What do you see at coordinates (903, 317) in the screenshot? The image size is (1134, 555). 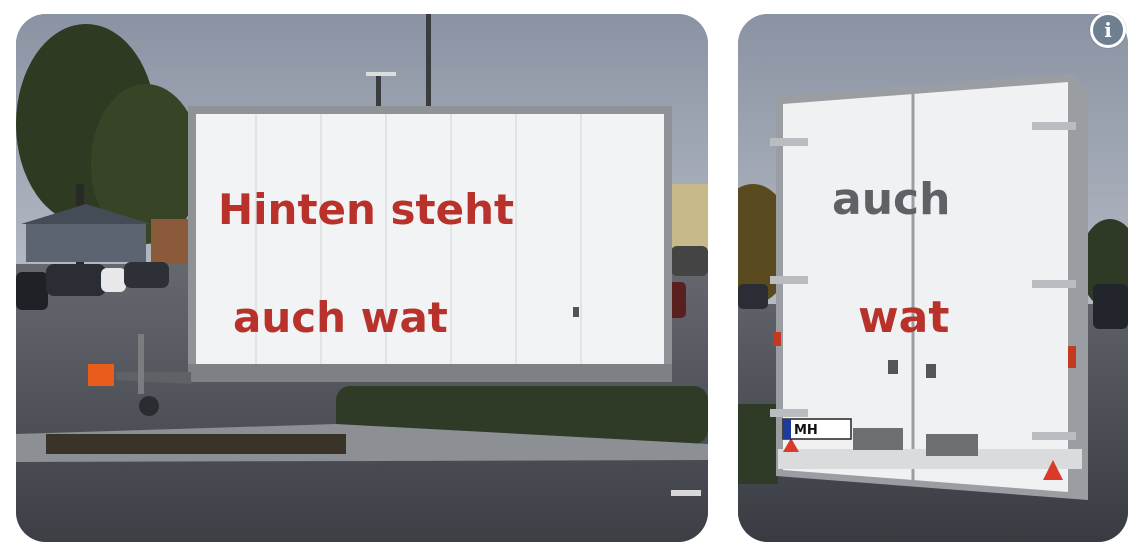 I see `trailer-text-line-2: wat` at bounding box center [903, 317].